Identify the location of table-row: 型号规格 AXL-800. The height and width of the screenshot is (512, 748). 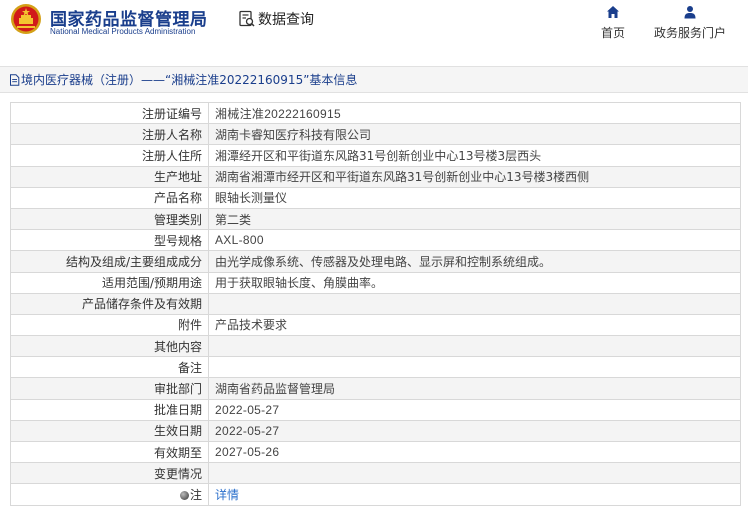
(375, 240).